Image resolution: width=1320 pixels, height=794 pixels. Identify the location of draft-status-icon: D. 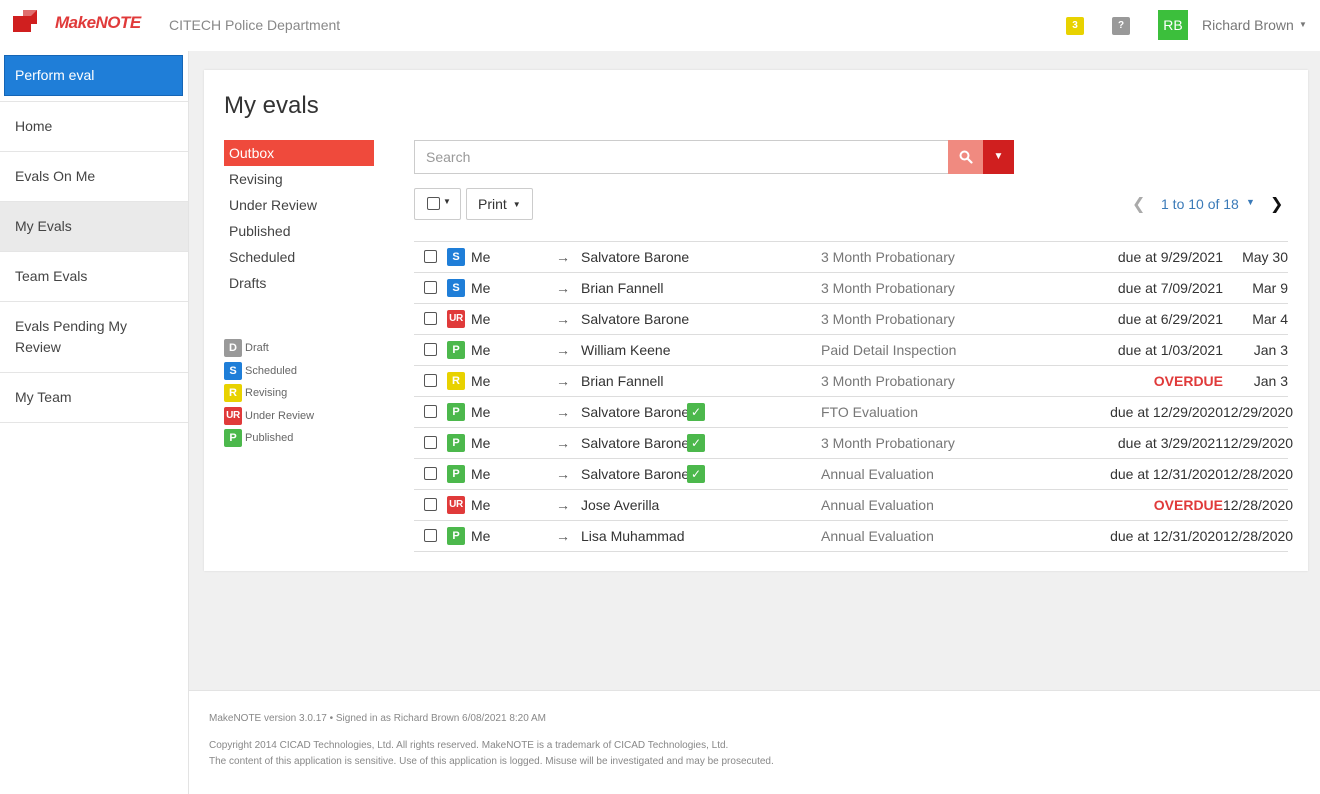
(233, 348).